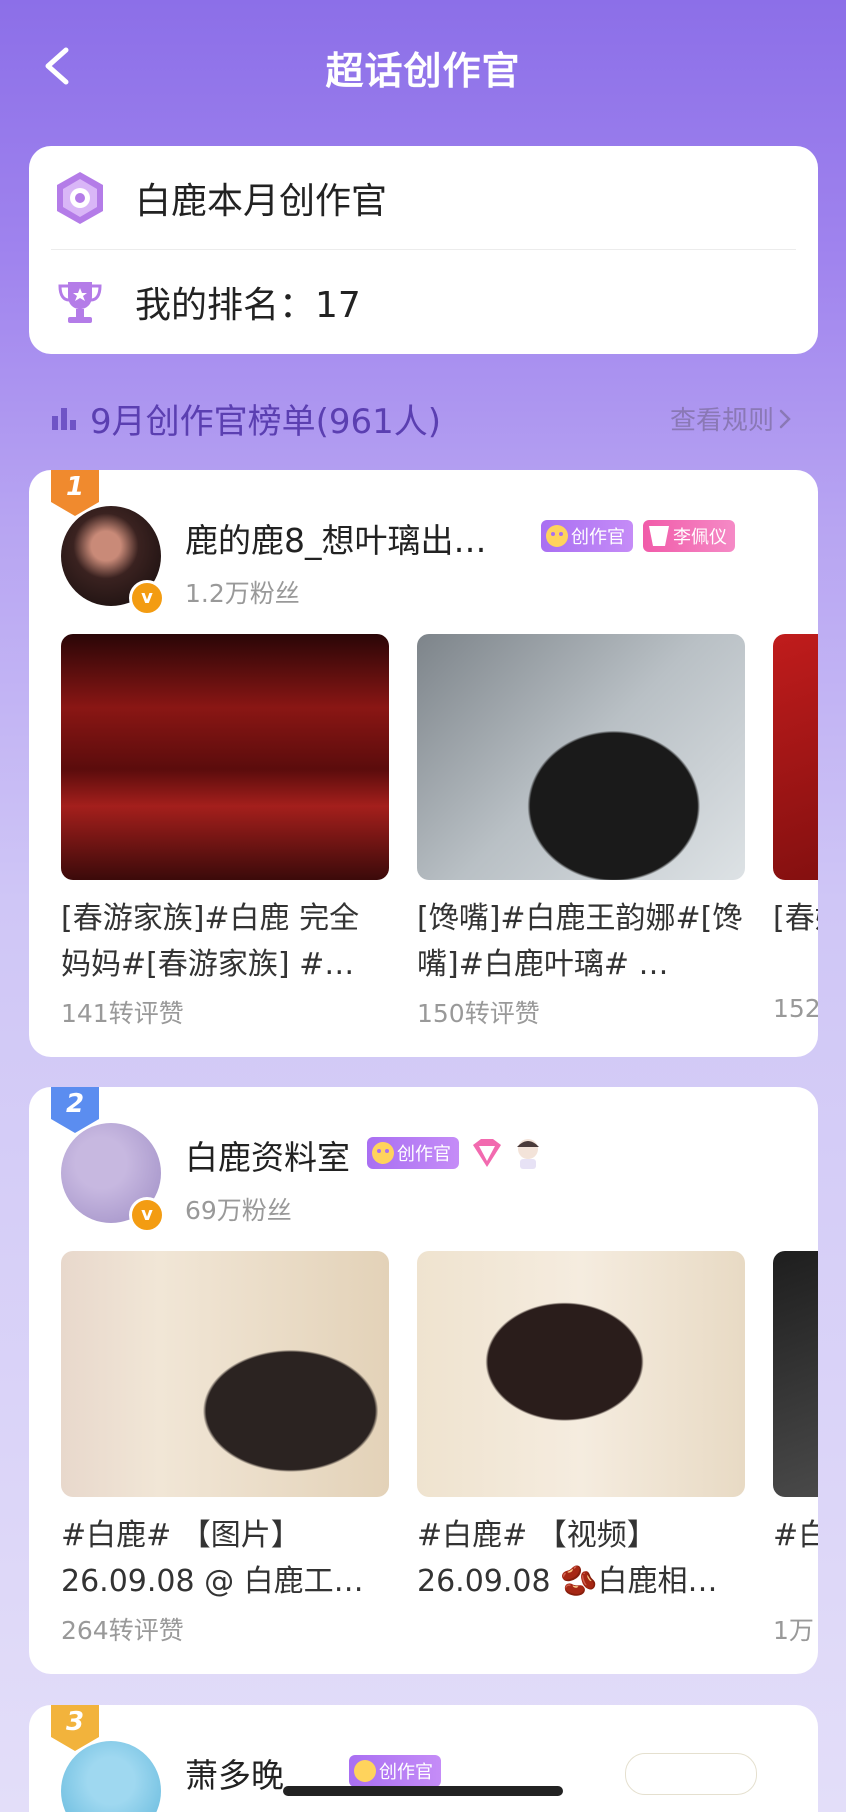 Image resolution: width=846 pixels, height=1812 pixels. I want to click on page-title: 超话创作官, so click(423, 71).